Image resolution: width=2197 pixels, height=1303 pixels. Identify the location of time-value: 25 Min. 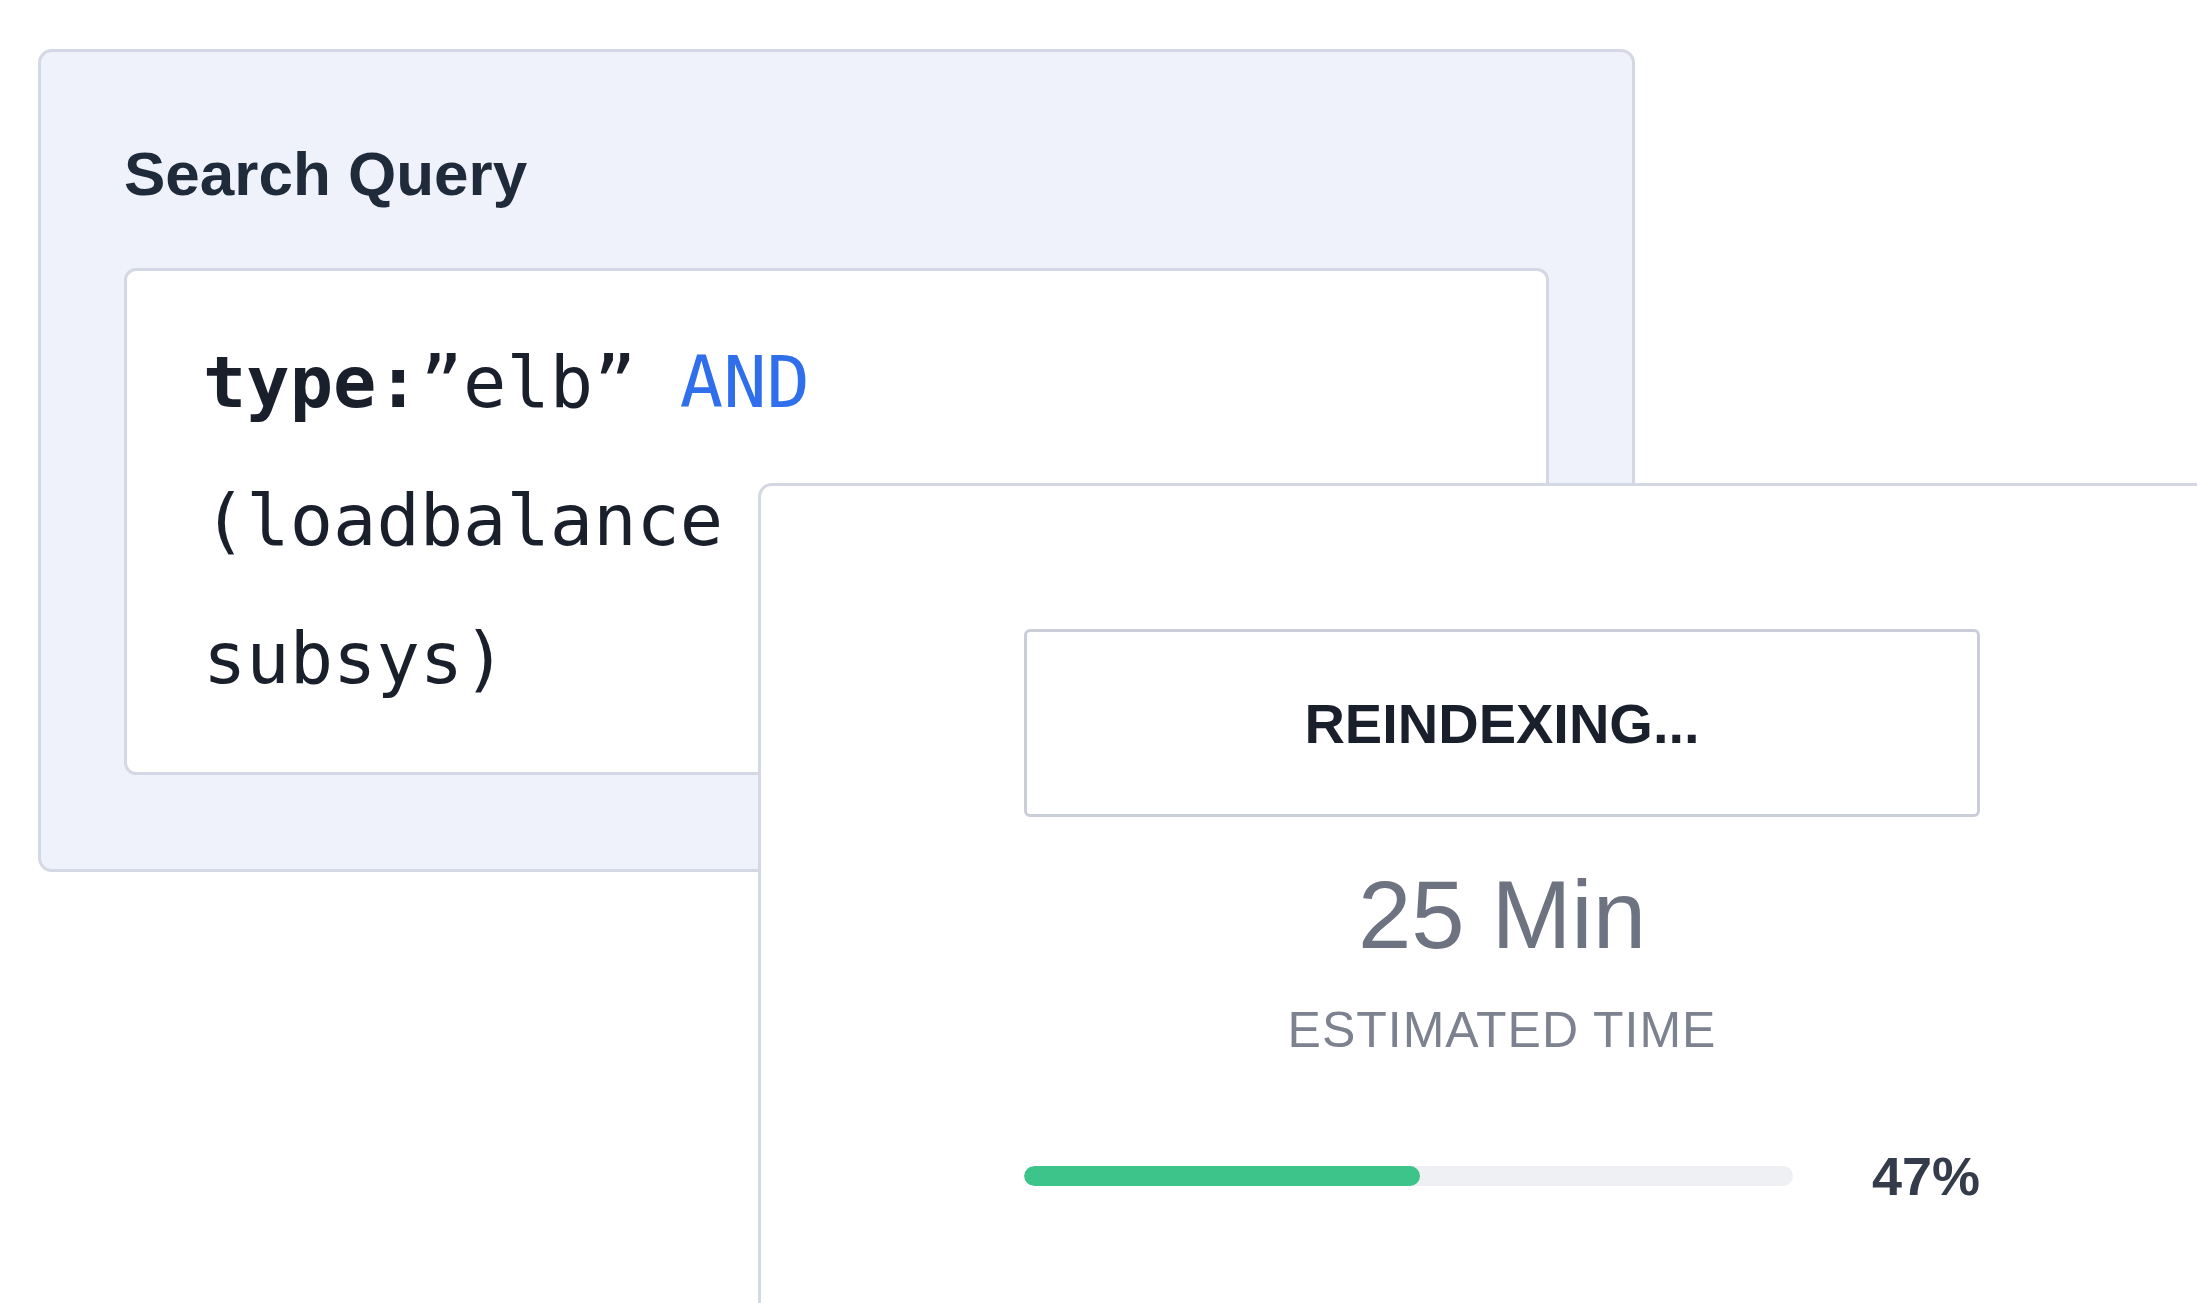
(1502, 915).